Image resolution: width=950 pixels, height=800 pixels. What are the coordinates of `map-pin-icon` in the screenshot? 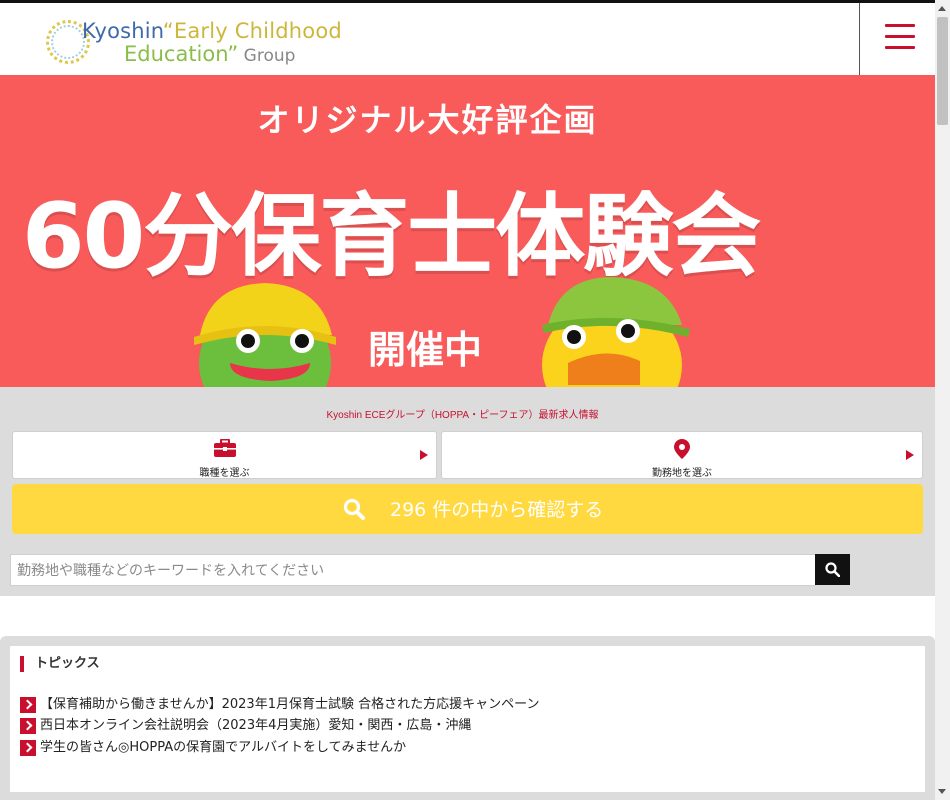 It's located at (682, 449).